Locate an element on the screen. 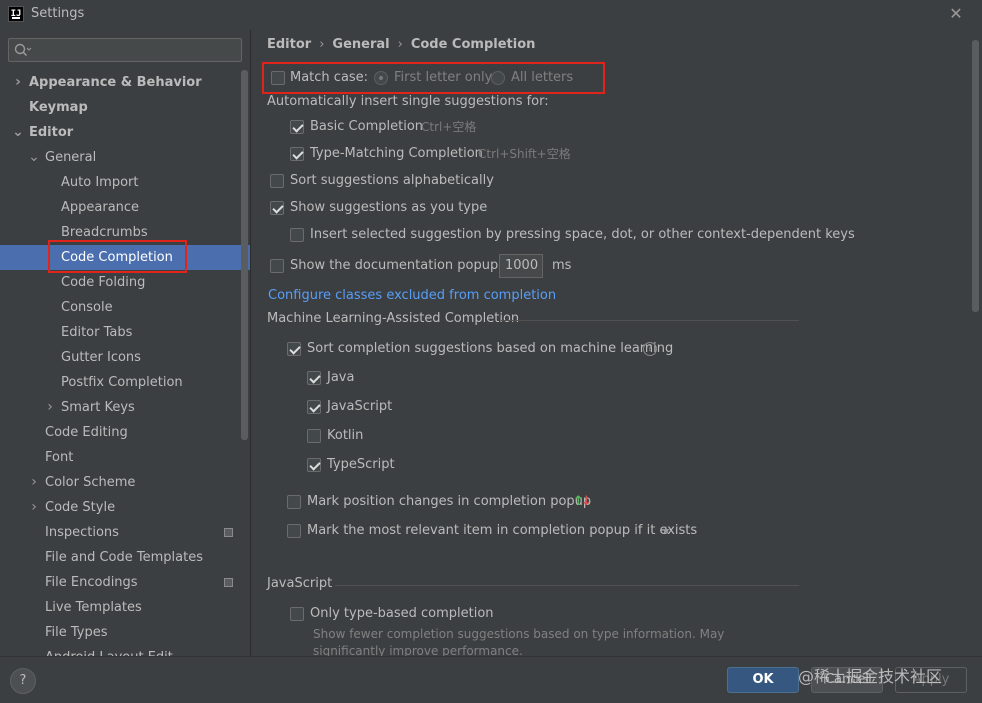  js-section-header: JavaScript is located at coordinates (300, 583).